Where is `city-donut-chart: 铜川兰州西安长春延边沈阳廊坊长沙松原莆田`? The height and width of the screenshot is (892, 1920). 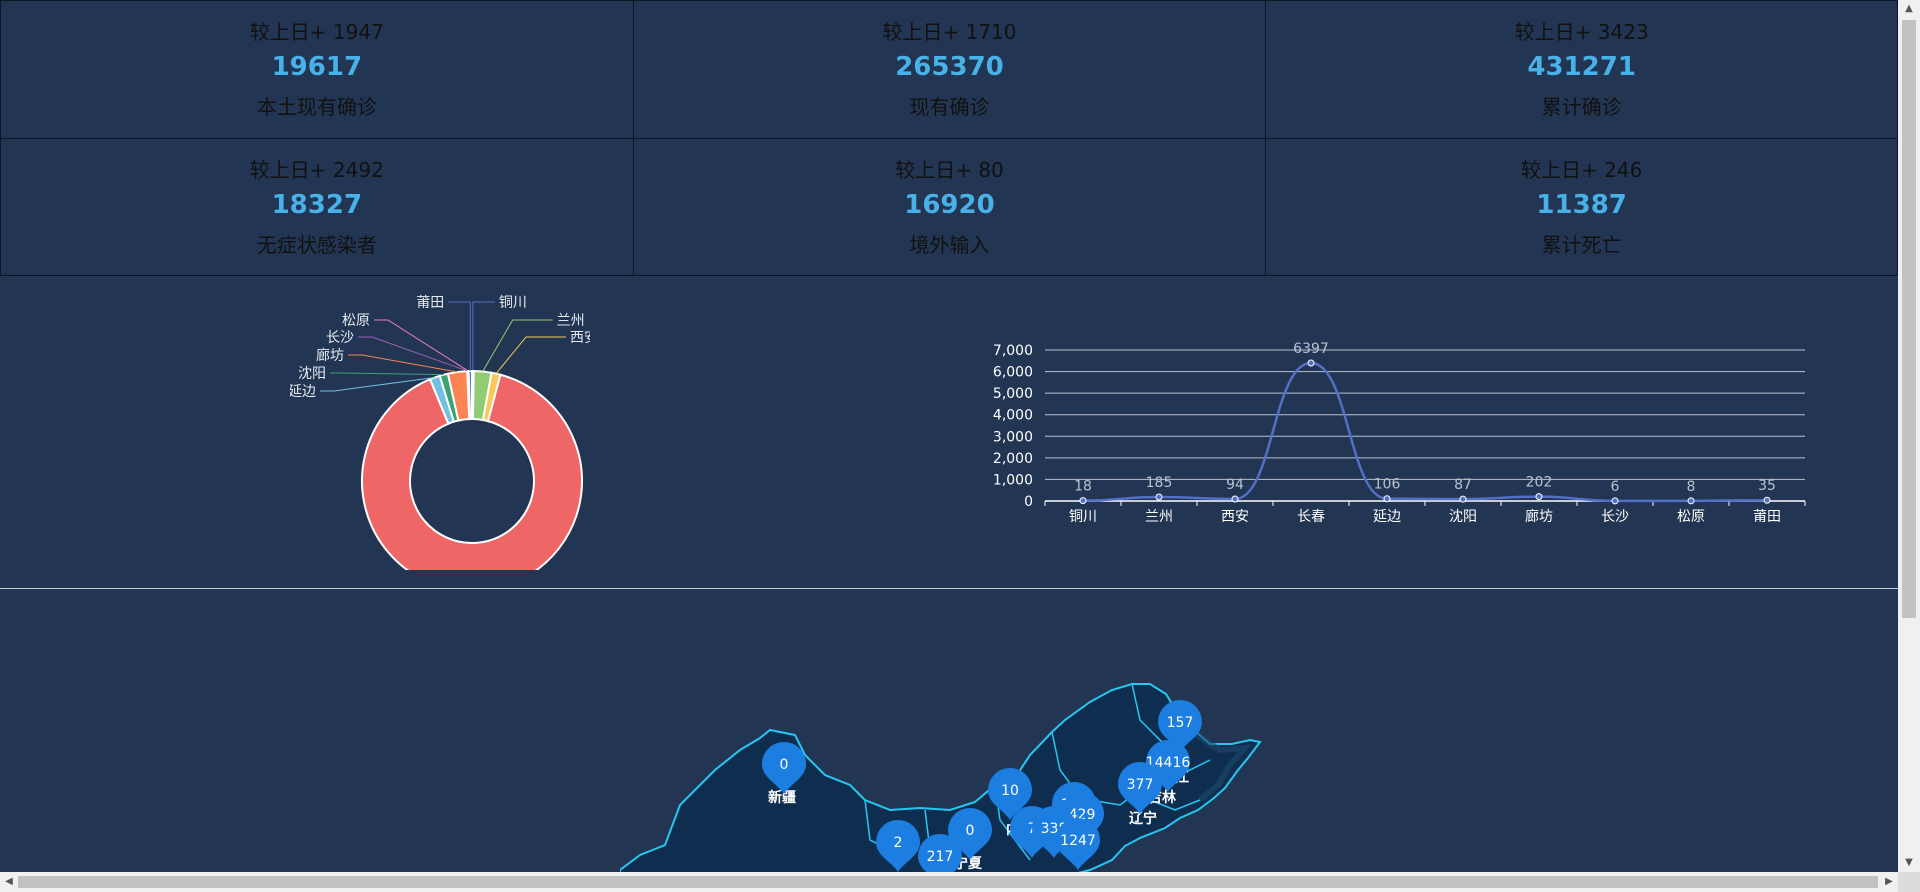 city-donut-chart: 铜川兰州西安长春延边沈阳廊坊长沙松原莆田 is located at coordinates (440, 432).